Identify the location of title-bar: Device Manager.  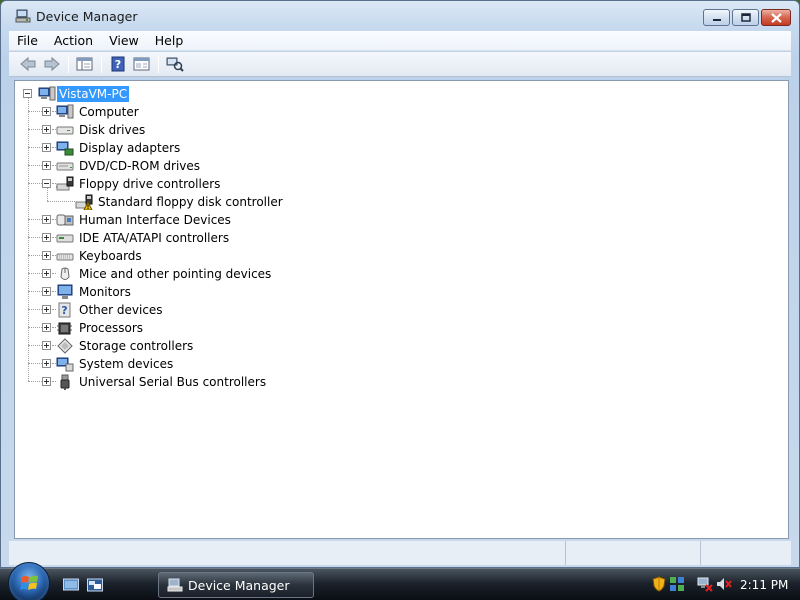
(400, 16).